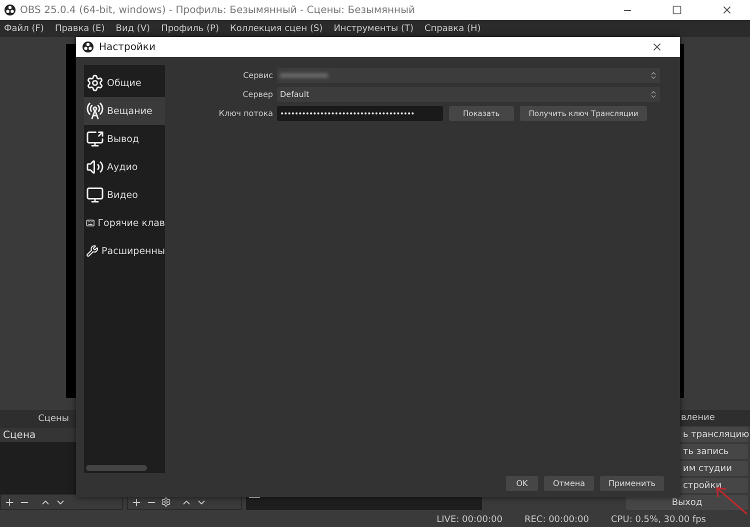  What do you see at coordinates (124, 139) in the screenshot?
I see `sidebar-item: Вывод` at bounding box center [124, 139].